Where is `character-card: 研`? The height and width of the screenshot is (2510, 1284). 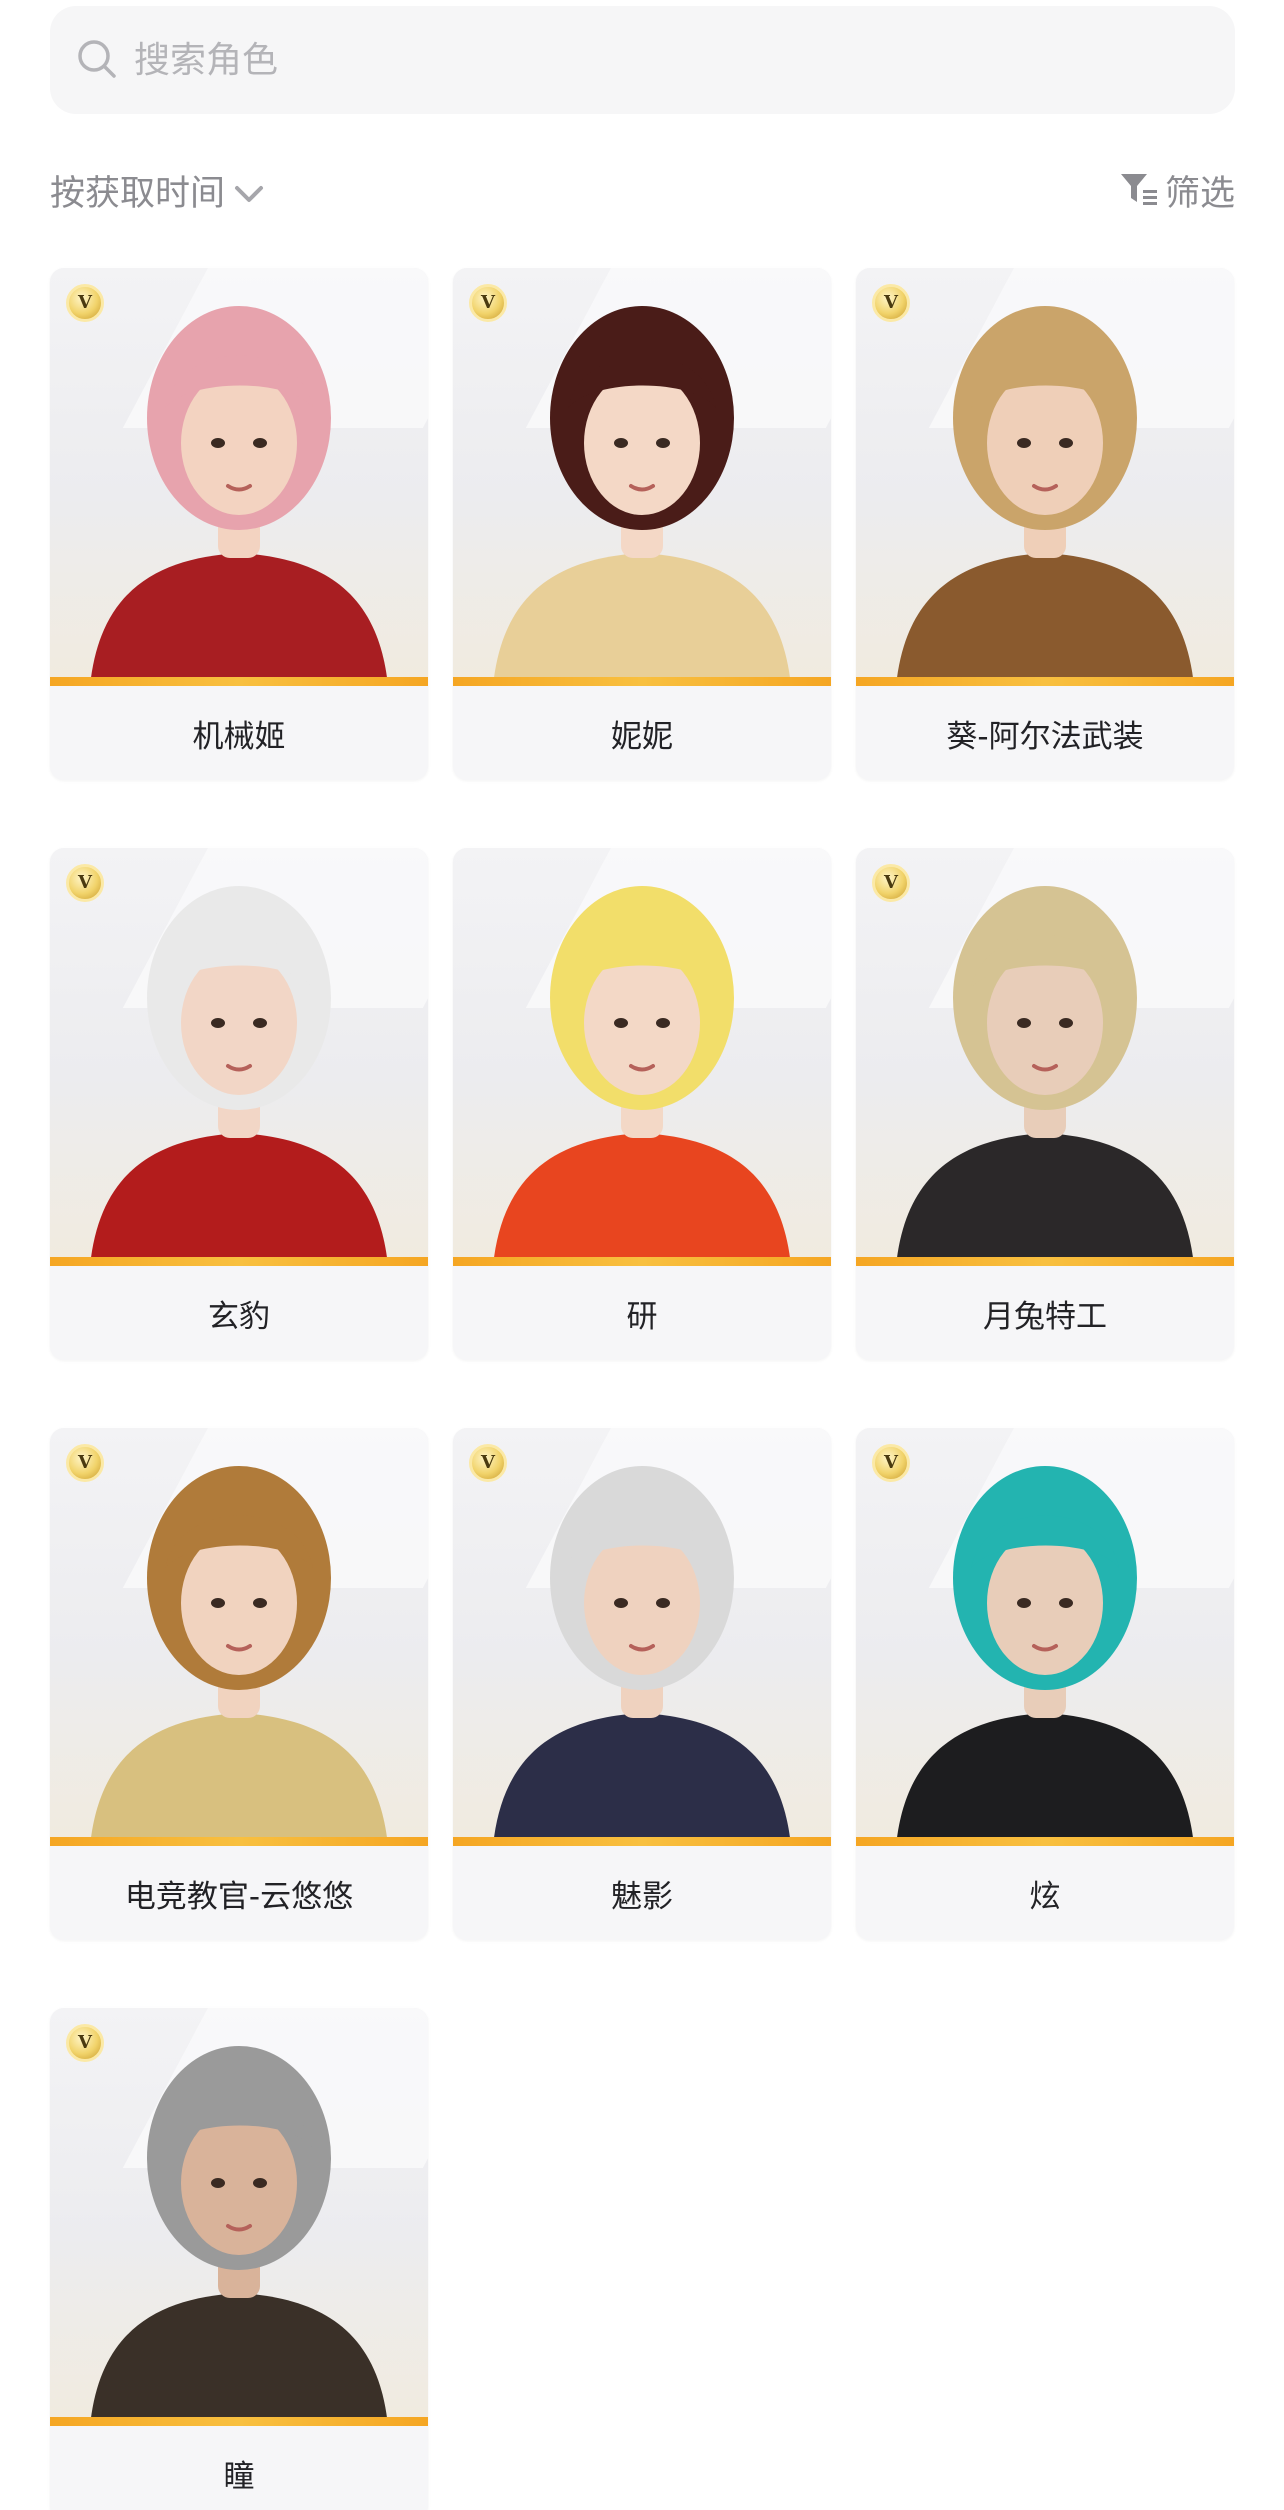 character-card: 研 is located at coordinates (642, 1104).